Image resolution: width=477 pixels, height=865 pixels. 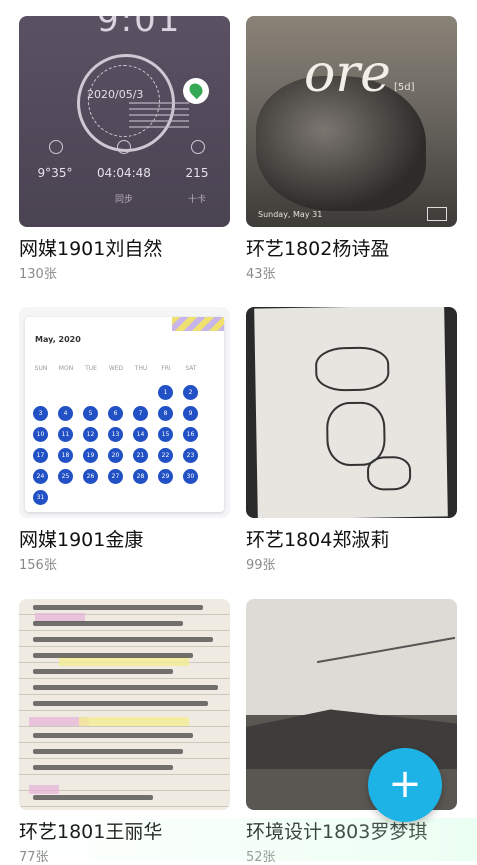 I want to click on weekday-label: WED, so click(x=116, y=368).